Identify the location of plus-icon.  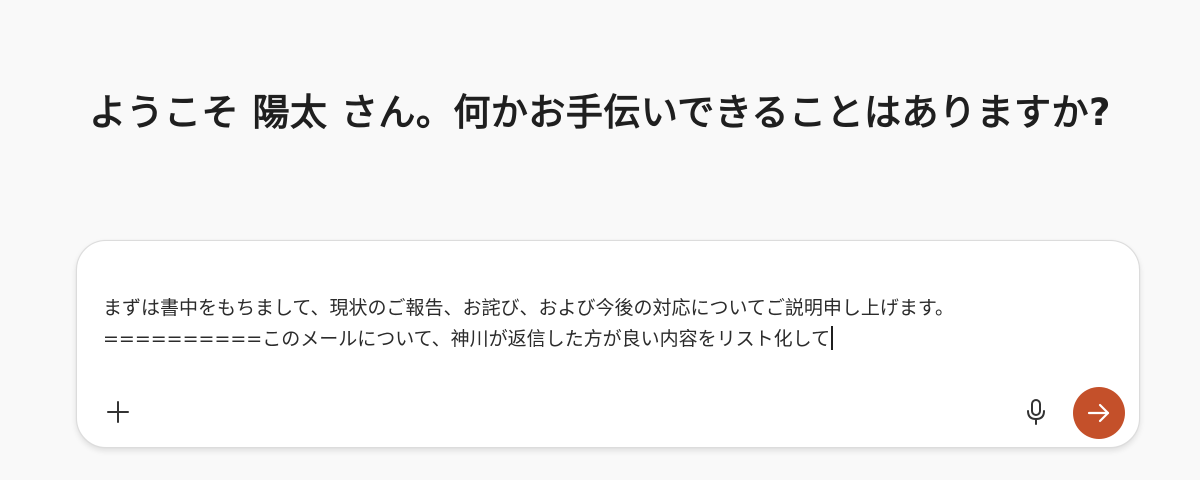
(118, 412).